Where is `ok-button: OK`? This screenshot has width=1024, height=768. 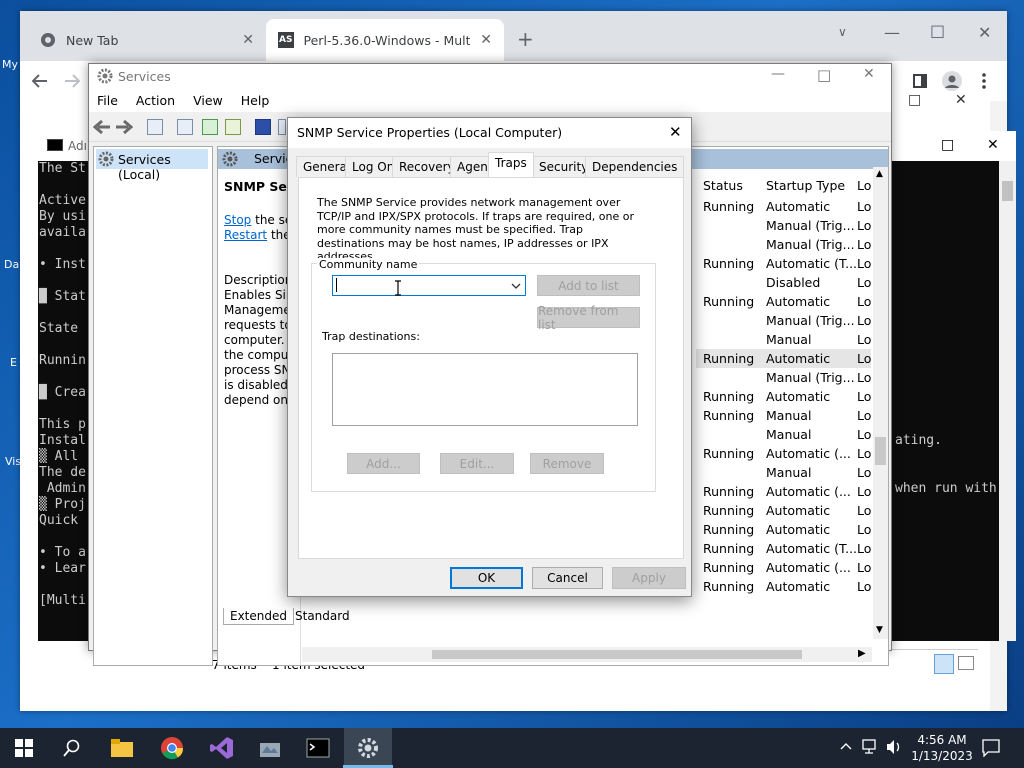 ok-button: OK is located at coordinates (486, 578).